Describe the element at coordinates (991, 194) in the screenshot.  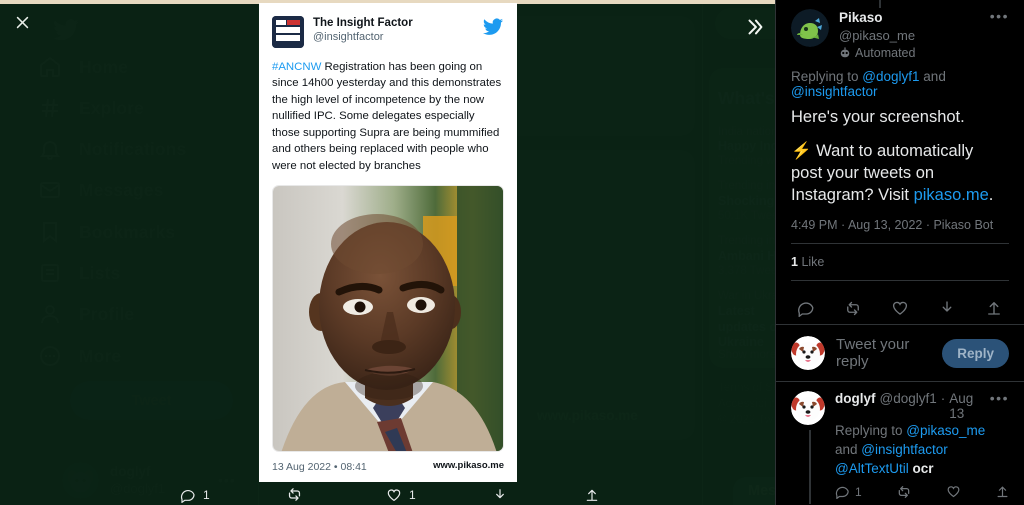
I see `tweet-text-end: .` at that location.